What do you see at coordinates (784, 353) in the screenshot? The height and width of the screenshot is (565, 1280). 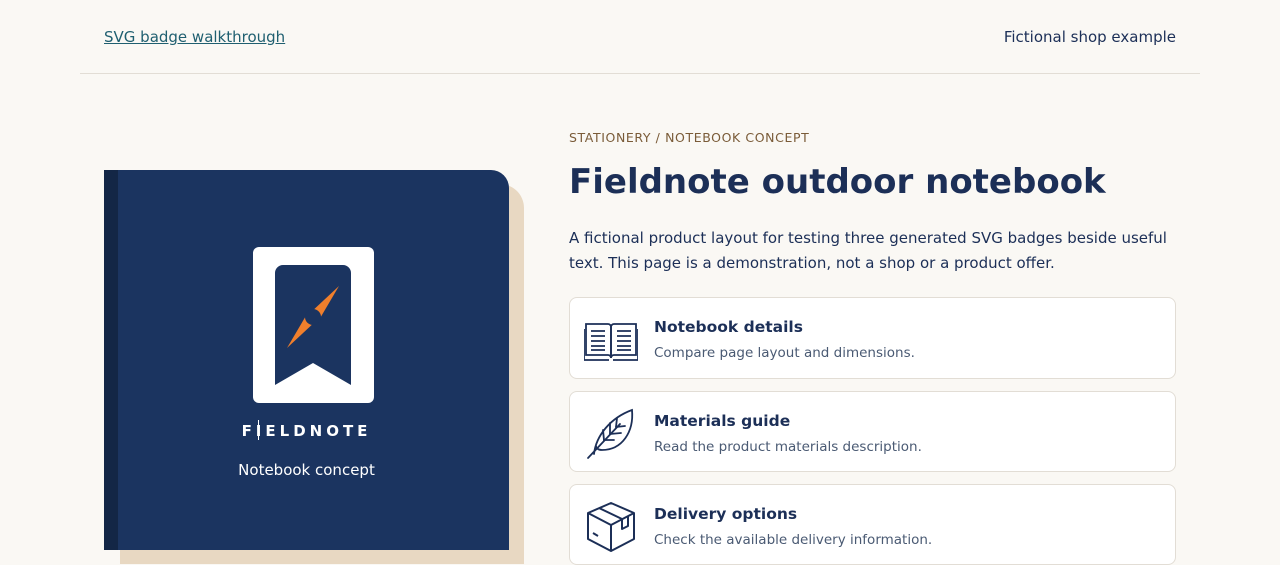 I see `card-subtitle: Compare page layout and dimensions.` at bounding box center [784, 353].